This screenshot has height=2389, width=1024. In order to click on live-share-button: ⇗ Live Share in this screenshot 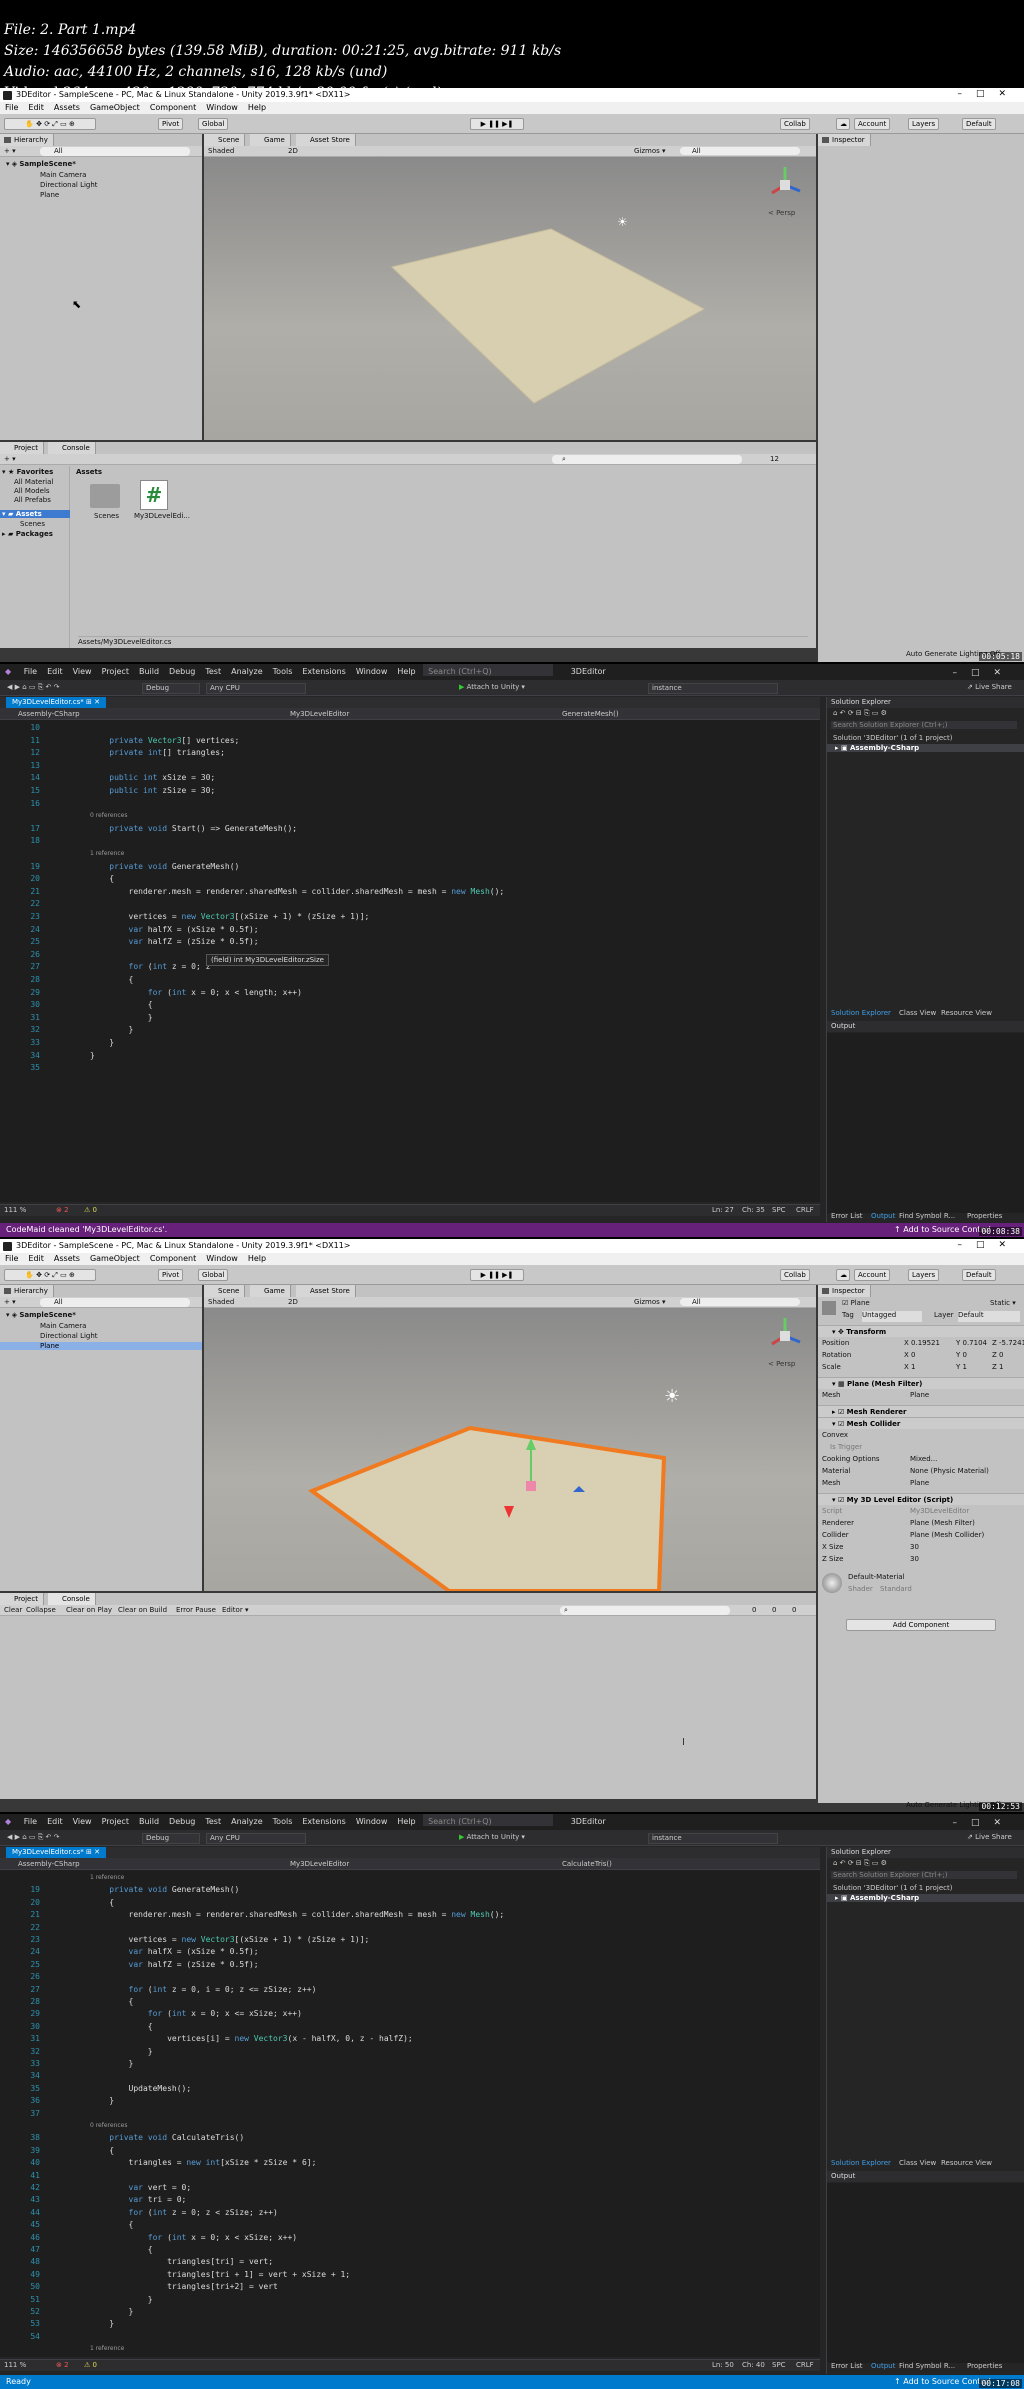, I will do `click(989, 1838)`.